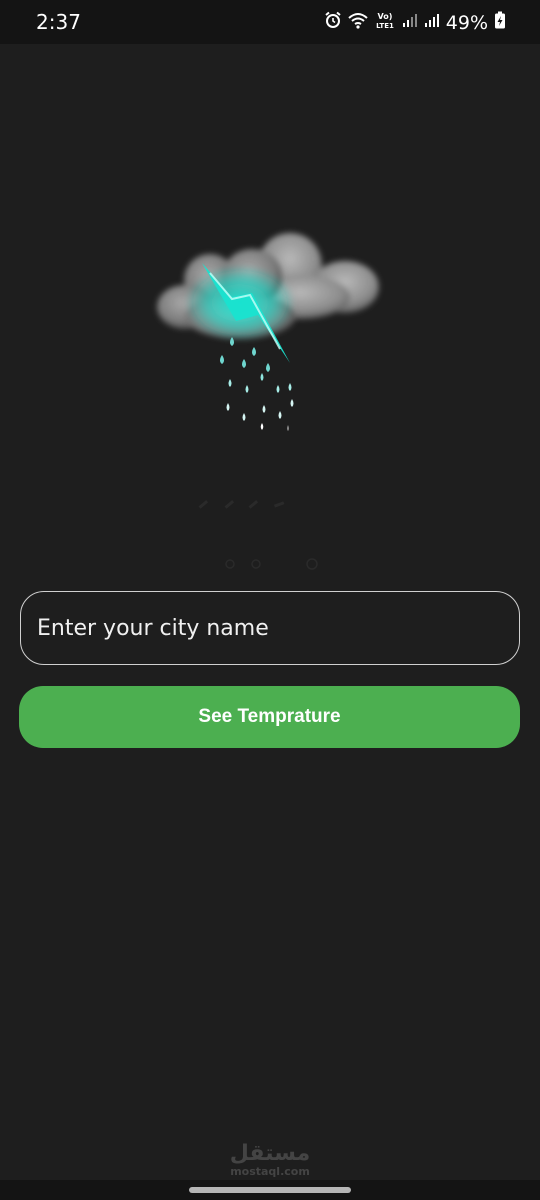 Image resolution: width=540 pixels, height=1200 pixels. Describe the element at coordinates (270, 1153) in the screenshot. I see `watermark-arabic-text: مستقل` at that location.